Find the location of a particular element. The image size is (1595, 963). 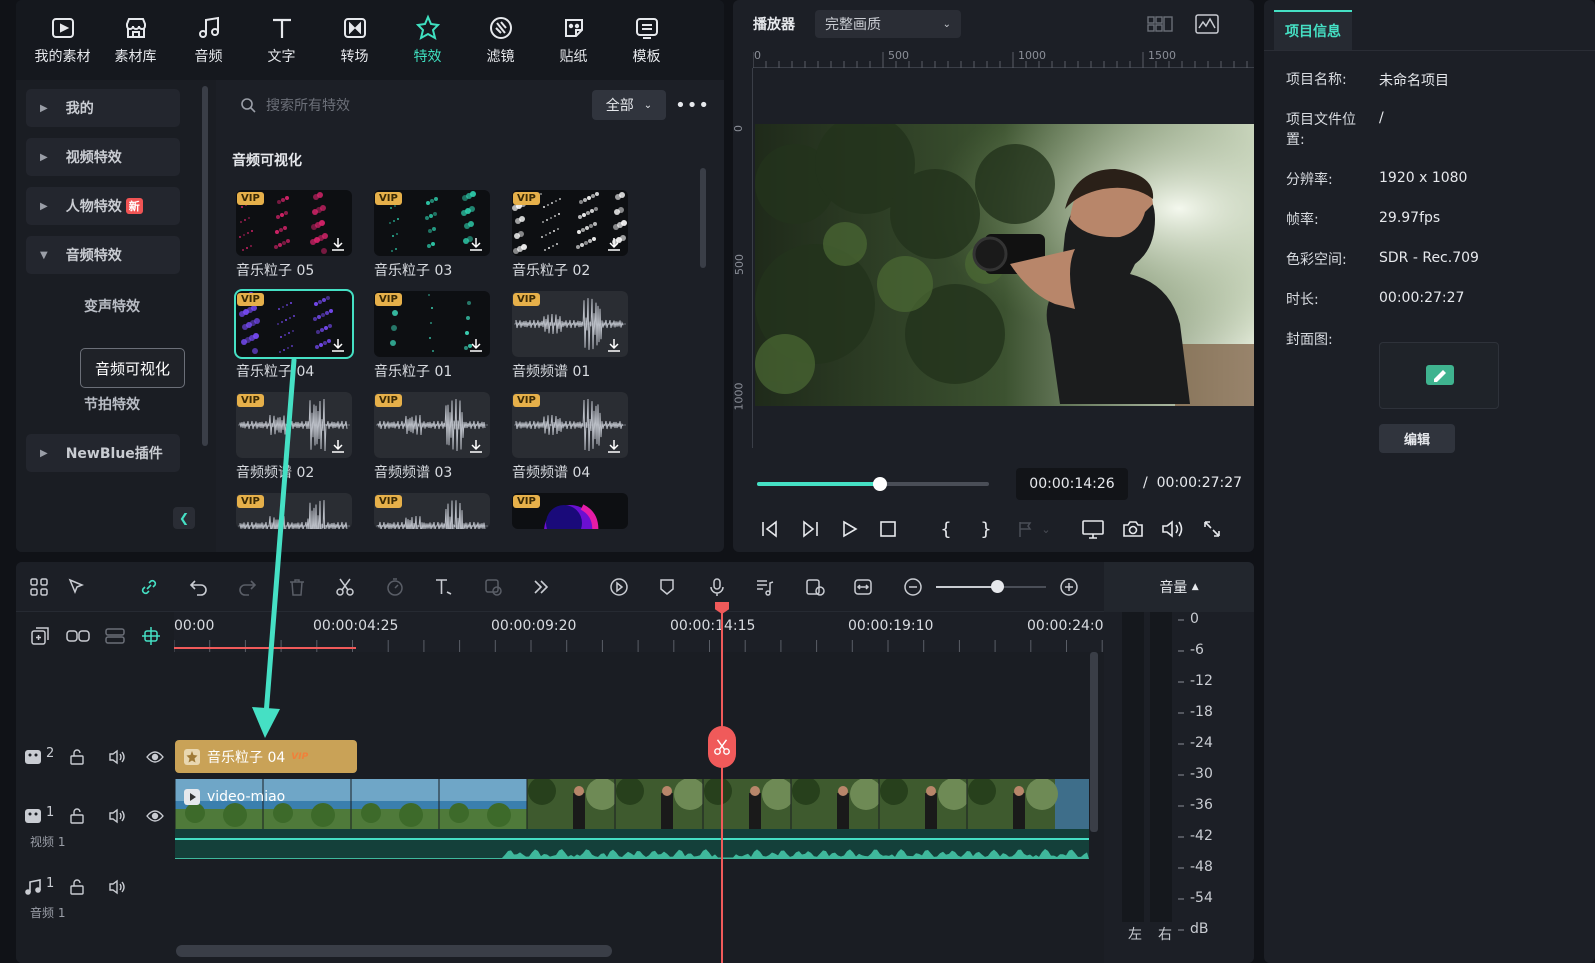

zoom-out-icon is located at coordinates (913, 587).